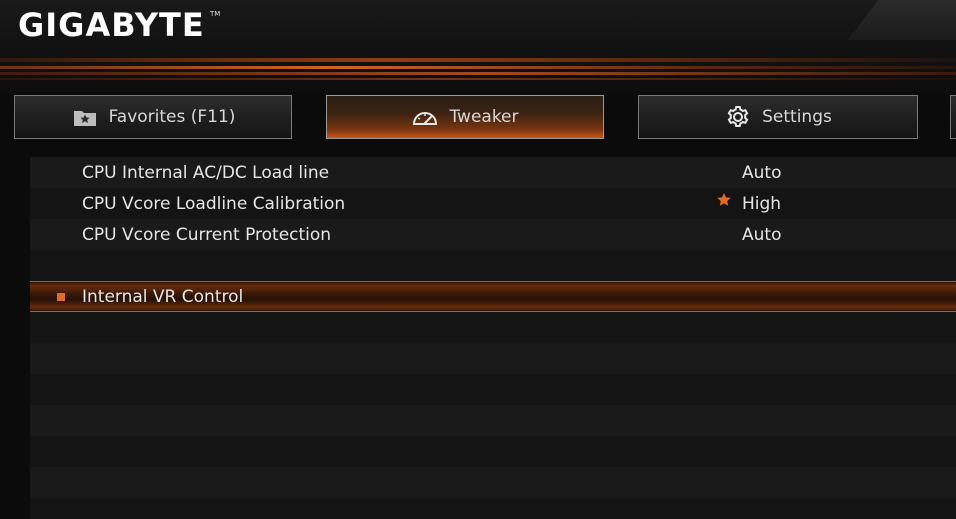  I want to click on setting-label: Internal VR Control, so click(163, 296).